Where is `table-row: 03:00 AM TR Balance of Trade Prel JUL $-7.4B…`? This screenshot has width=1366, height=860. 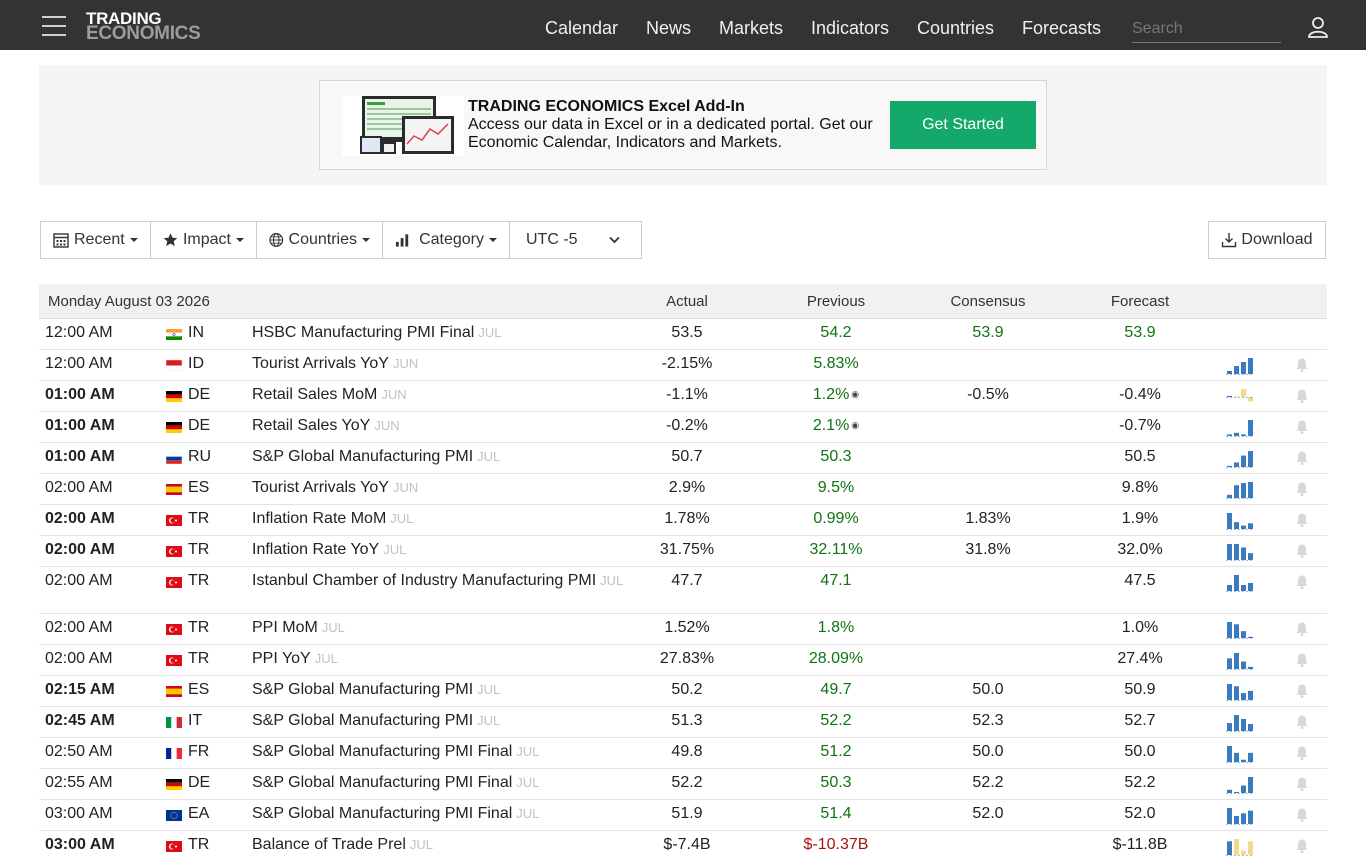 table-row: 03:00 AM TR Balance of Trade Prel JUL $-7.4B… is located at coordinates (683, 845).